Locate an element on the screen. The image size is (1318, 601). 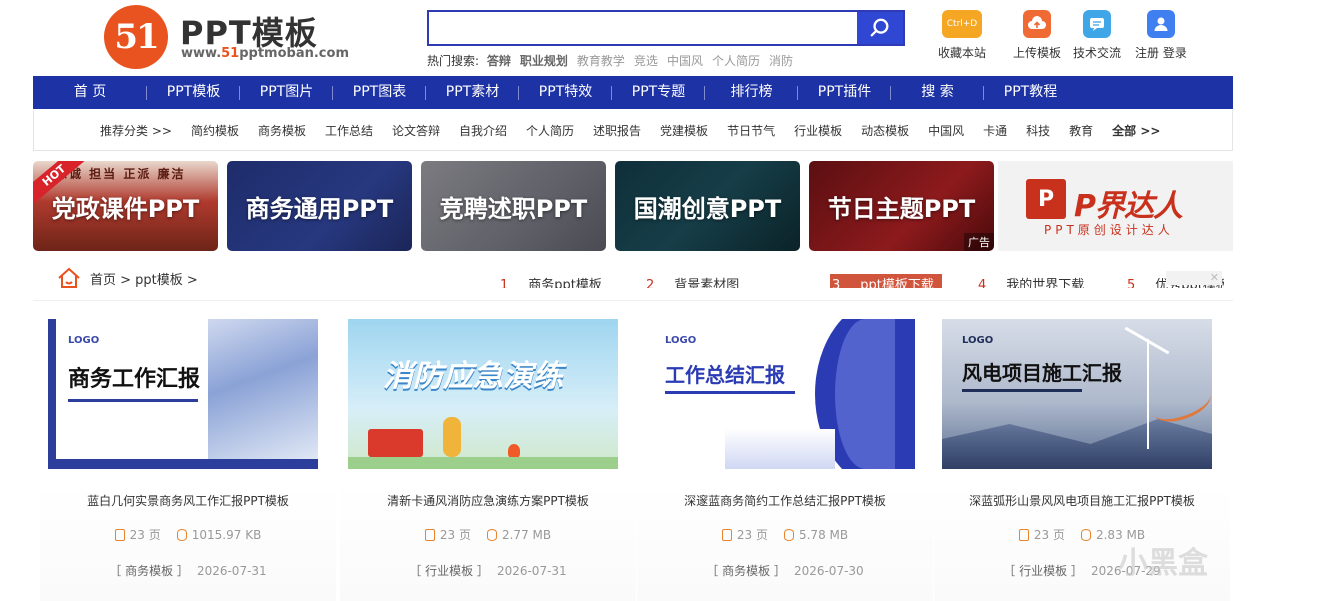
rank-number: 5 is located at coordinates (1131, 283).